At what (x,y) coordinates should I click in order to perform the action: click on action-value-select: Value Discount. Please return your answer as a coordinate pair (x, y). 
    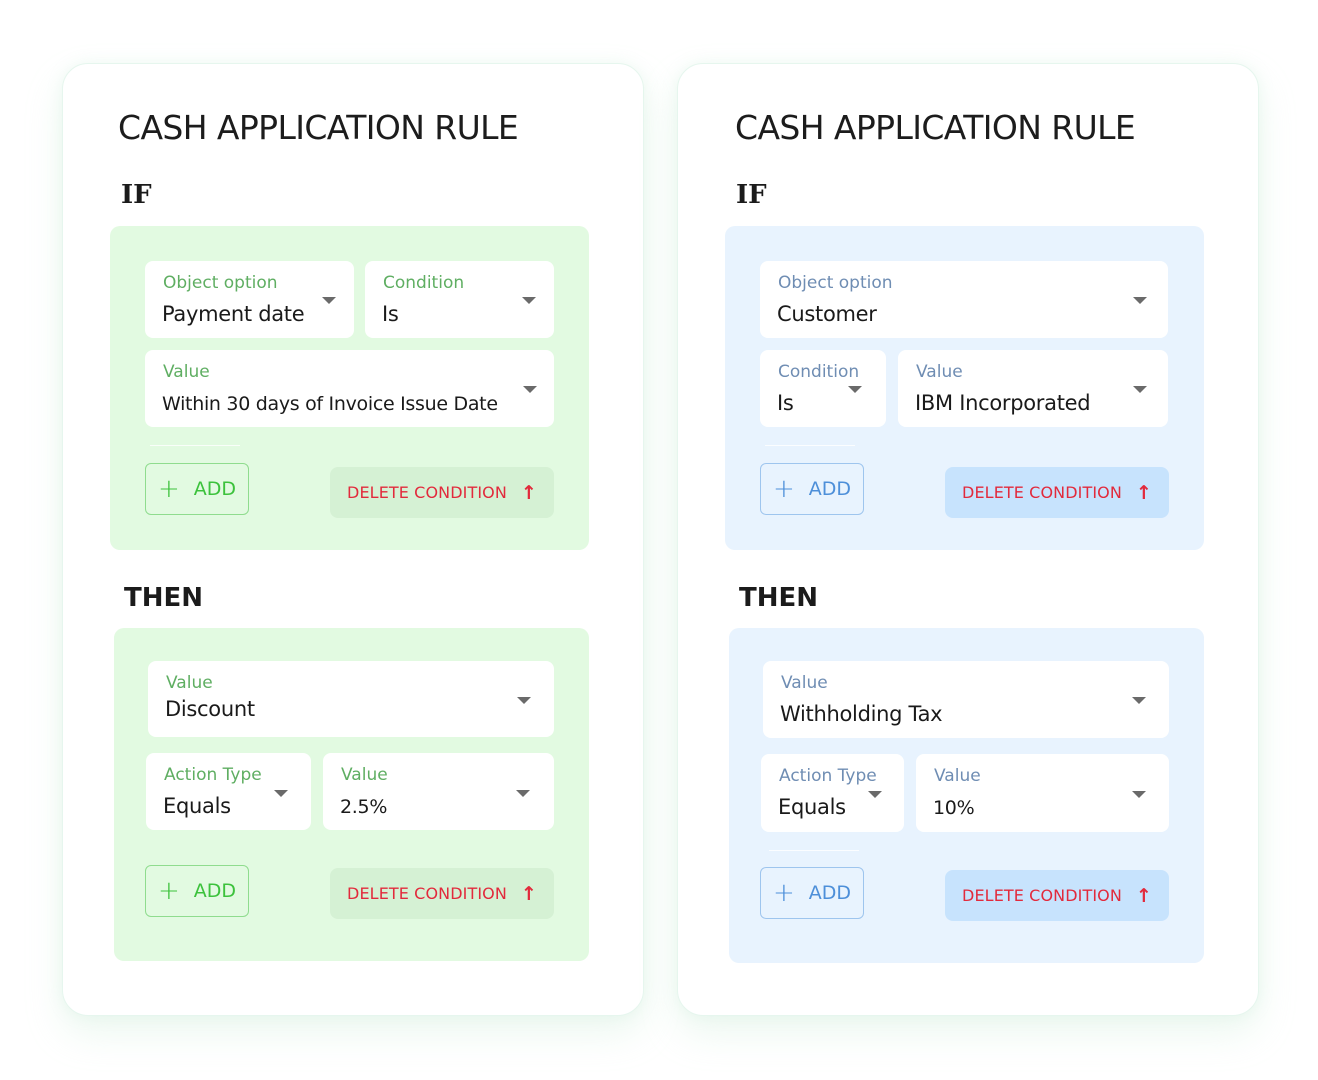
    Looking at the image, I should click on (351, 699).